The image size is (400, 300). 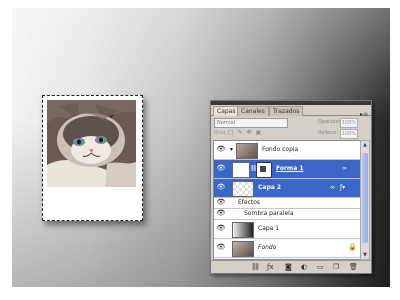 I want to click on link-icon: ∞, so click(x=332, y=187).